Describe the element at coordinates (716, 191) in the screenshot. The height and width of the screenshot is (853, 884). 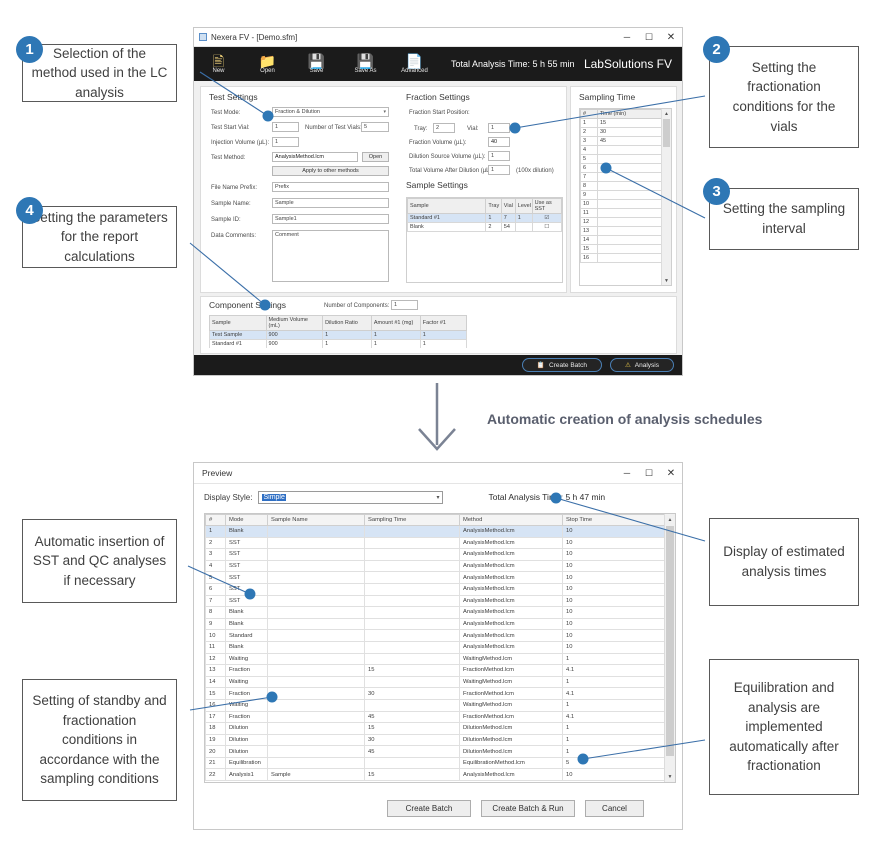
I see `callout-badge-3: 3` at that location.